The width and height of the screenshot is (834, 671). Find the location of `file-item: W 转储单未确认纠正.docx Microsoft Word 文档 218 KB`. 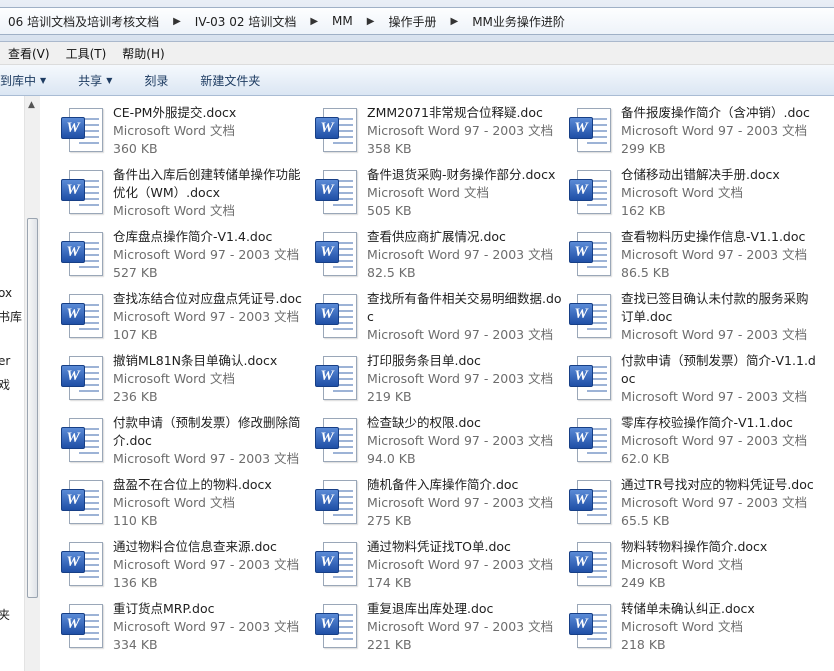

file-item: W 转储单未确认纠正.docx Microsoft Word 文档 218 KB is located at coordinates (694, 631).